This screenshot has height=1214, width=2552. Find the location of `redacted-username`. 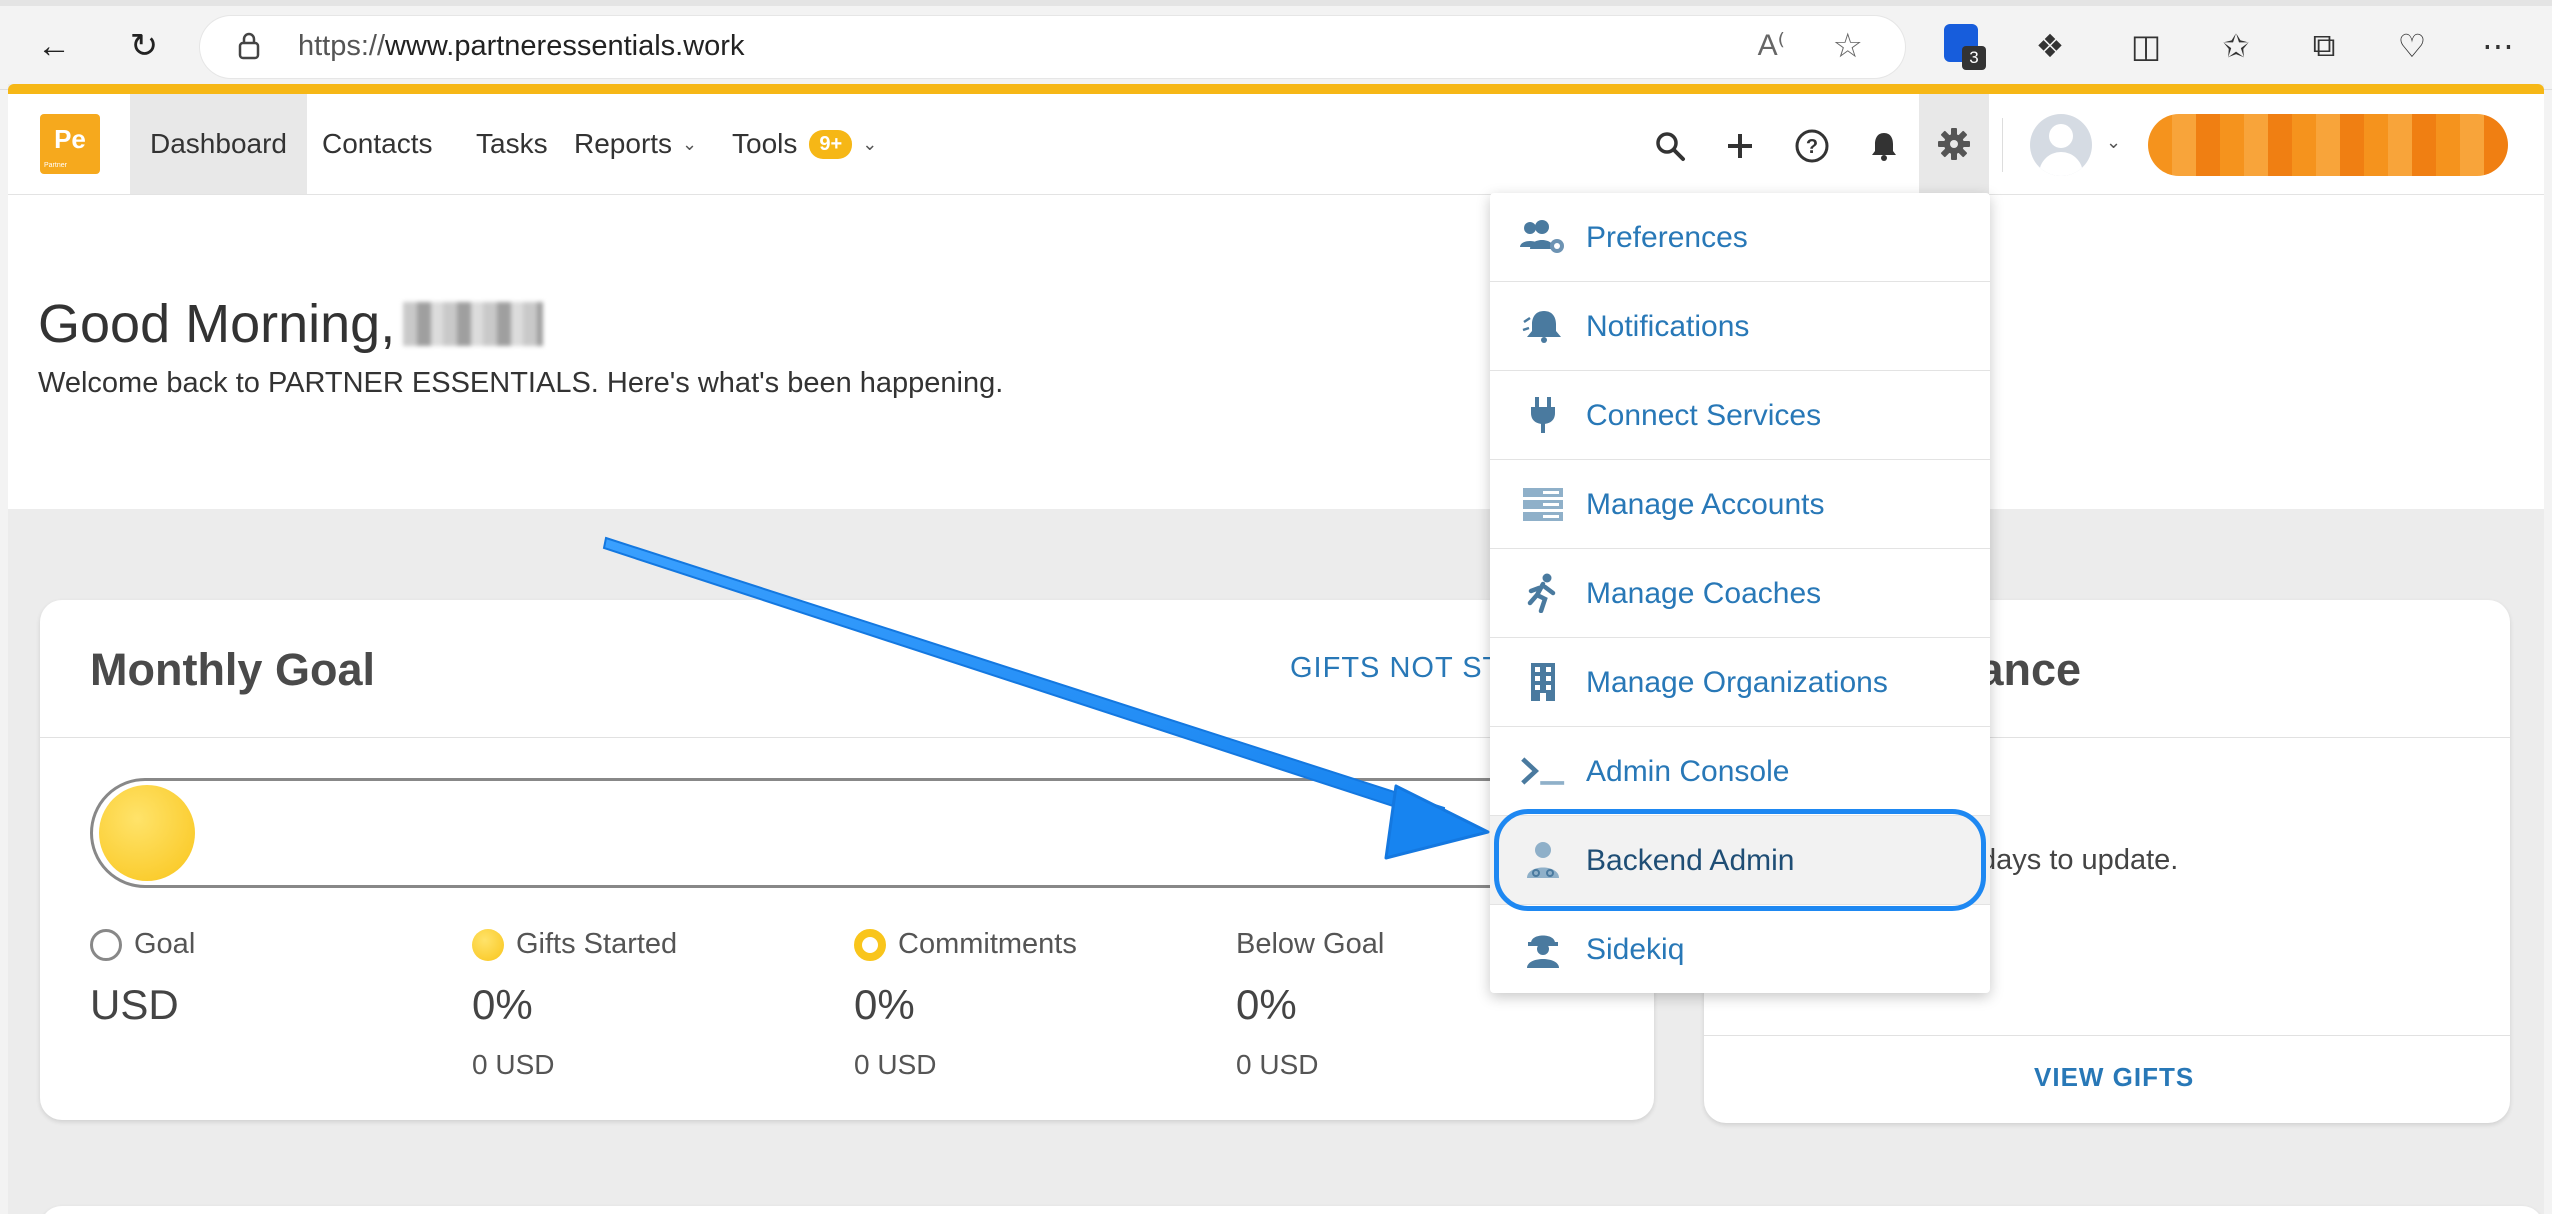

redacted-username is located at coordinates (473, 324).